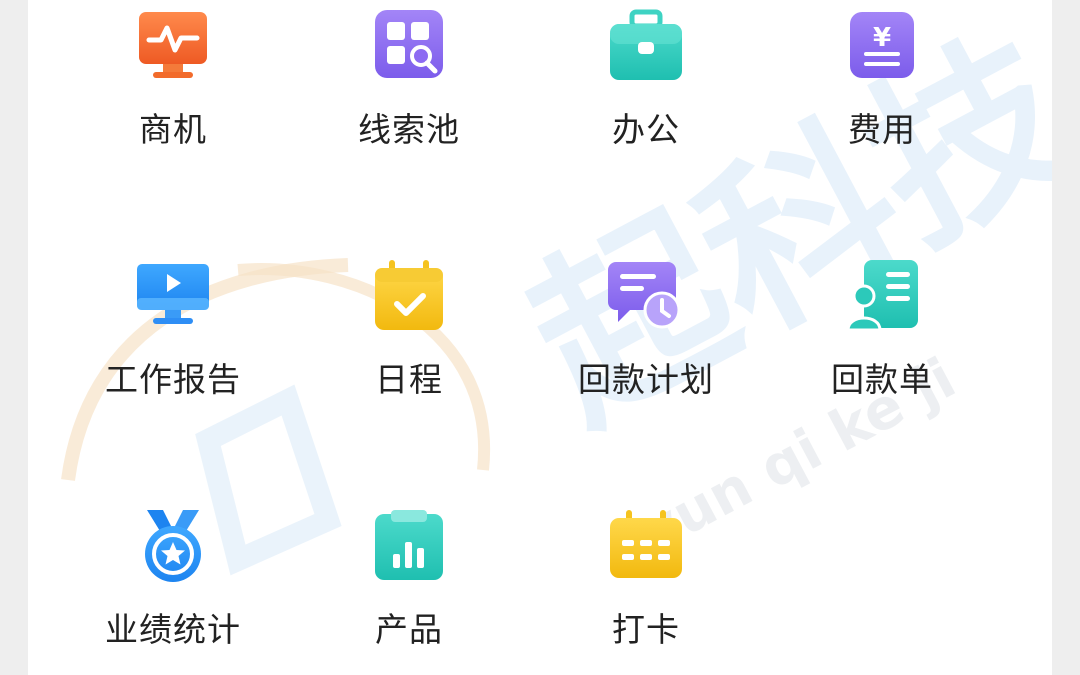 This screenshot has width=1080, height=675. What do you see at coordinates (173, 591) in the screenshot?
I see `app-performance-stats: 业绩统计` at bounding box center [173, 591].